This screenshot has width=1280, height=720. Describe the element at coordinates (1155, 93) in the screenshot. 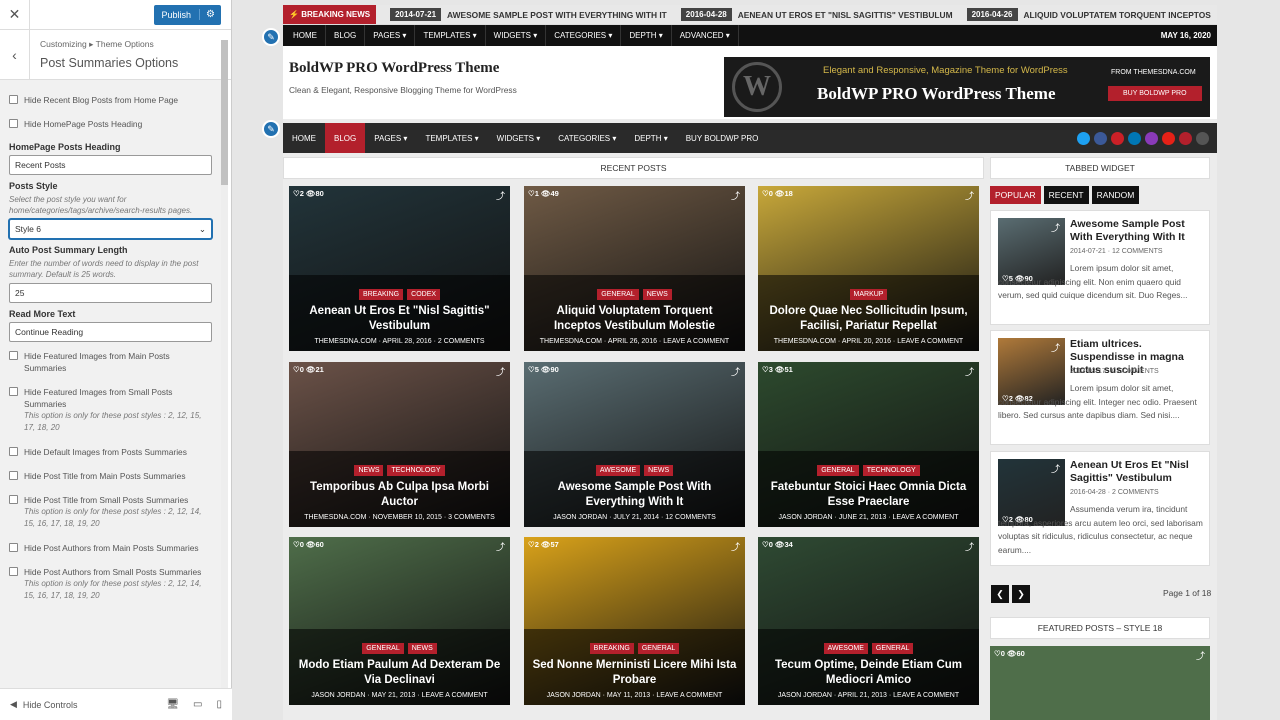

I see `banner-buy-button: BUY BOLDWP PRO` at that location.